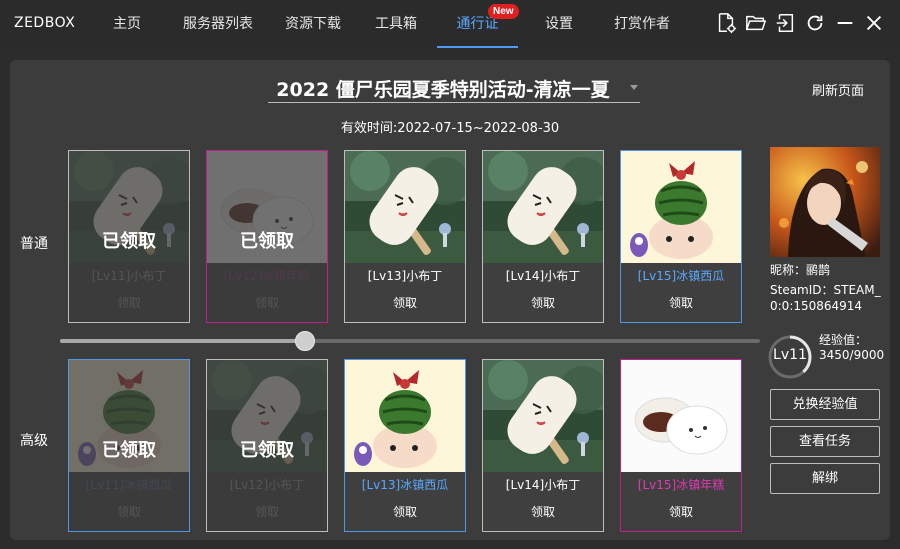 The height and width of the screenshot is (549, 900). I want to click on reward-card: [Lv15]冰镇年糕领取, so click(681, 445).